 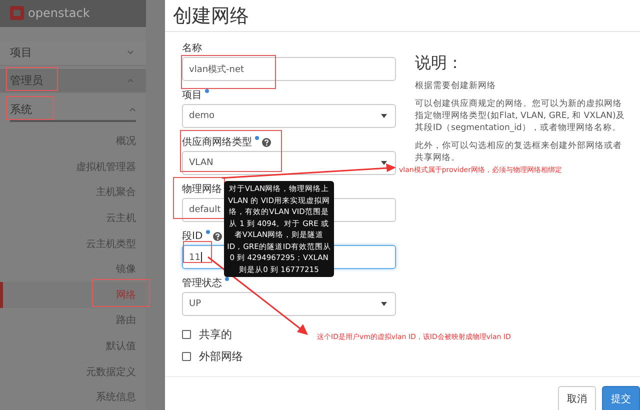 I want to click on field-label: 供应商网络类型, so click(x=217, y=142).